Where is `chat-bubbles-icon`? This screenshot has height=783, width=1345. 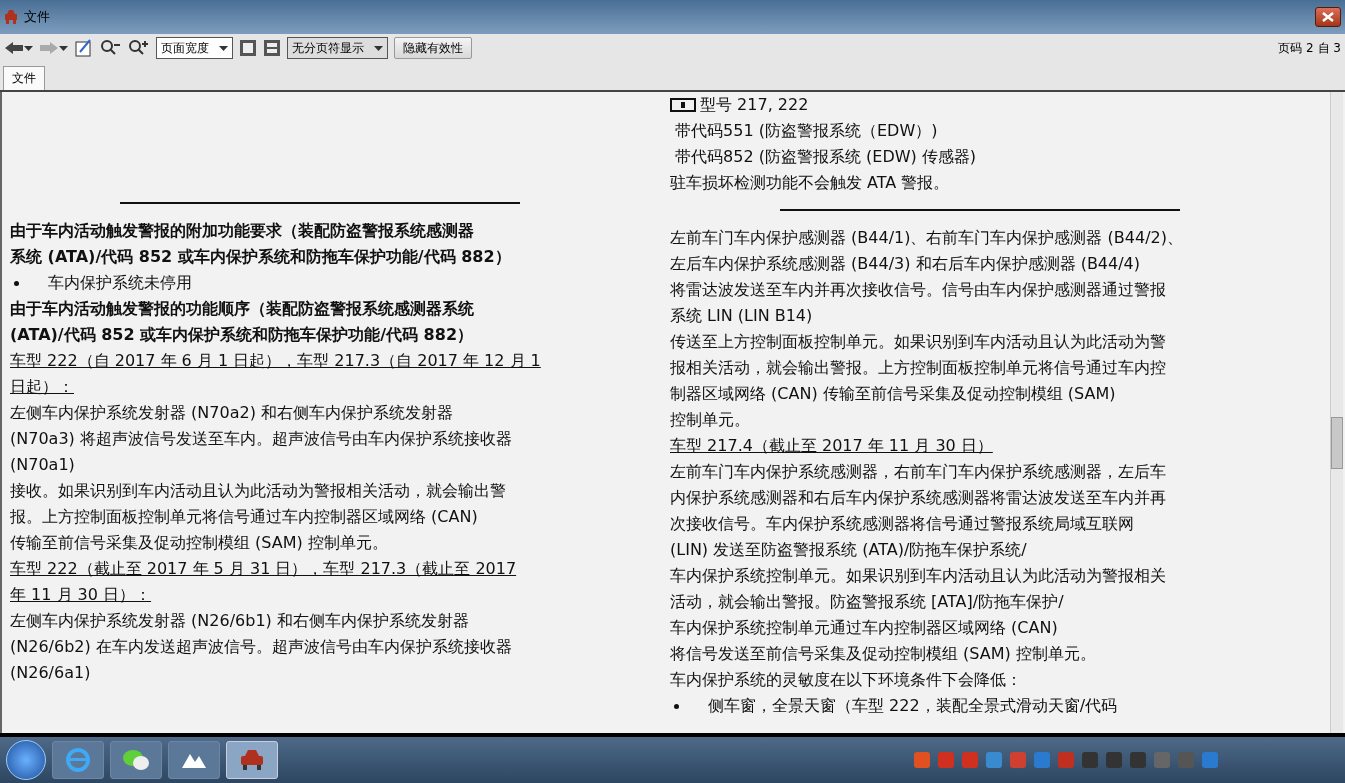
chat-bubbles-icon is located at coordinates (136, 760).